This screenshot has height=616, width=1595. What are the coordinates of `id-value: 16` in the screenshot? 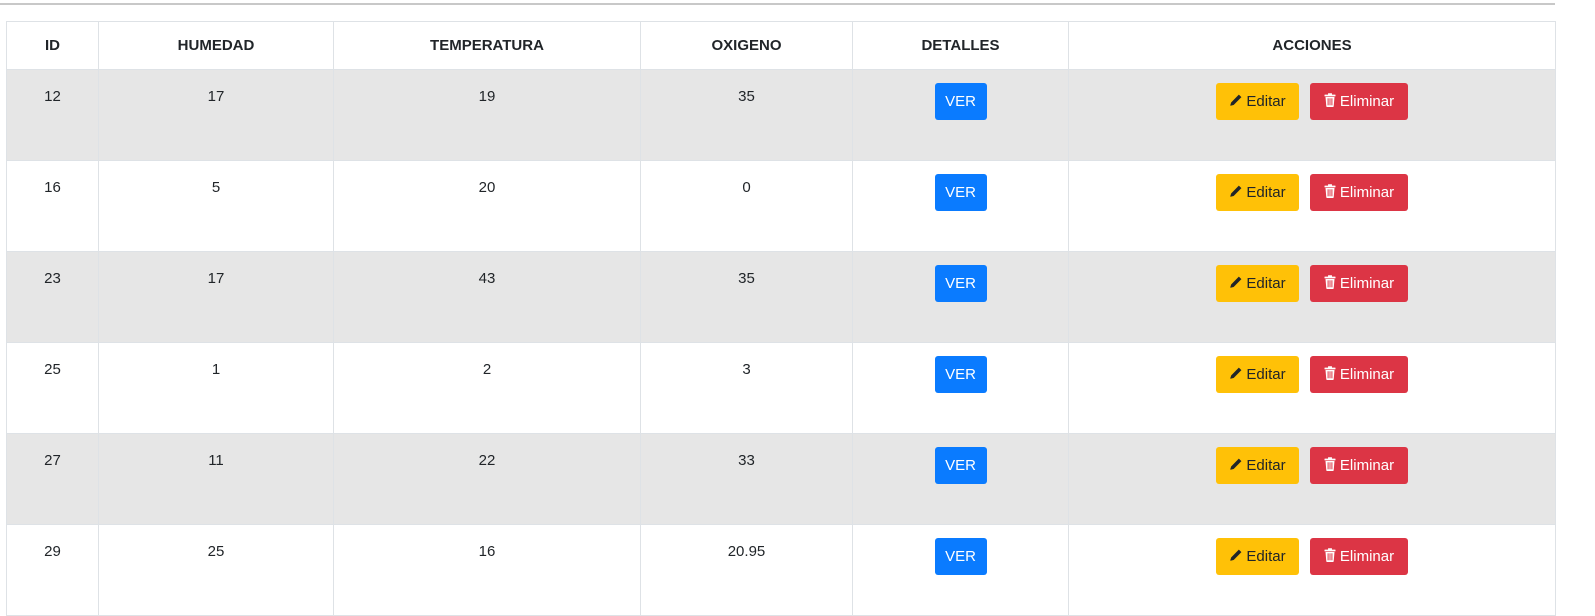 It's located at (52, 187).